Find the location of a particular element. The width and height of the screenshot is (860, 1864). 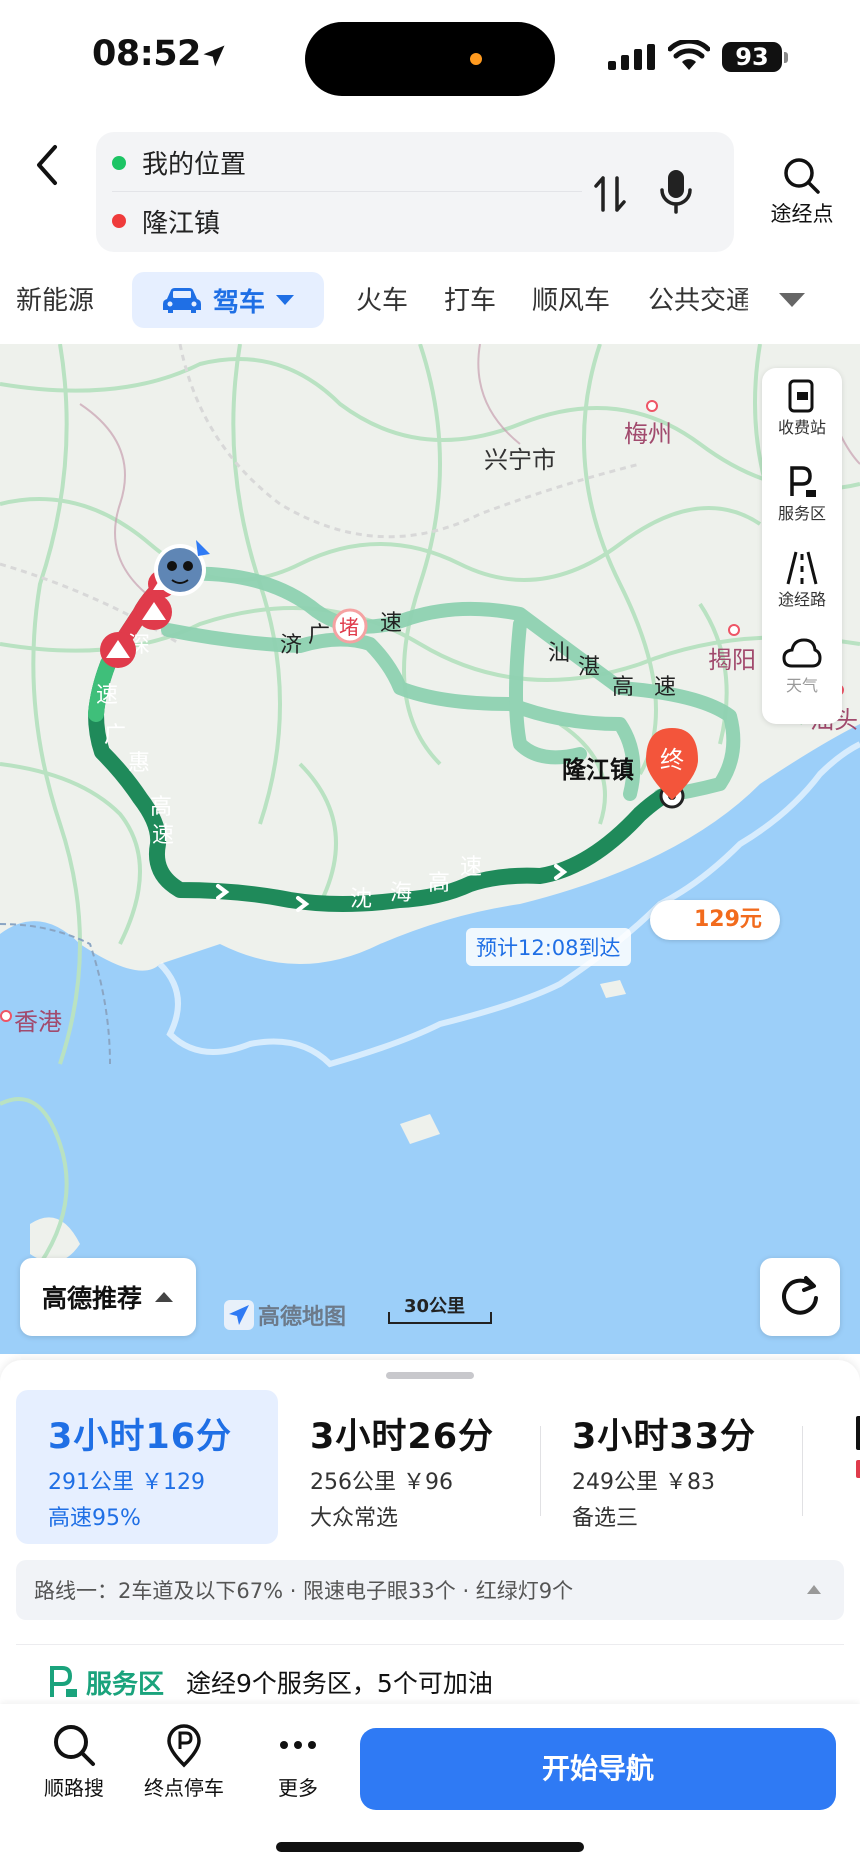

tool-service-label: 服务区 is located at coordinates (801, 513).